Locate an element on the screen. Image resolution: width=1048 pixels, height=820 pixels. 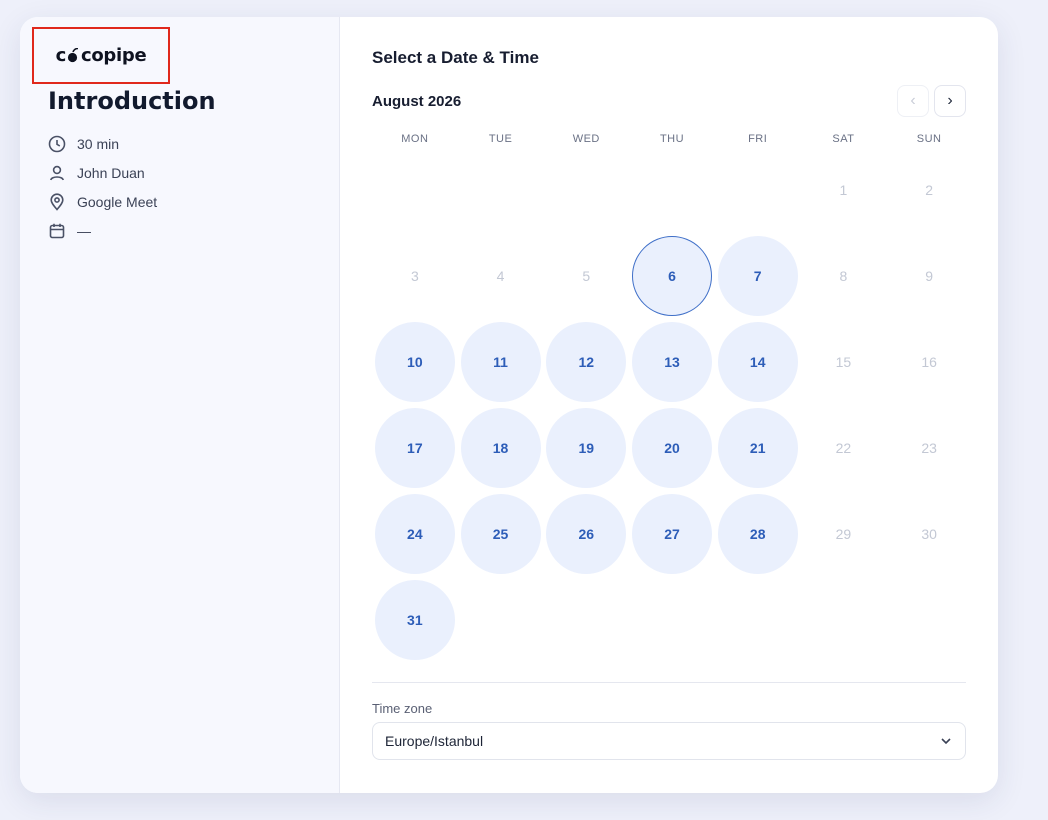
calendar-day: 20 is located at coordinates (672, 448).